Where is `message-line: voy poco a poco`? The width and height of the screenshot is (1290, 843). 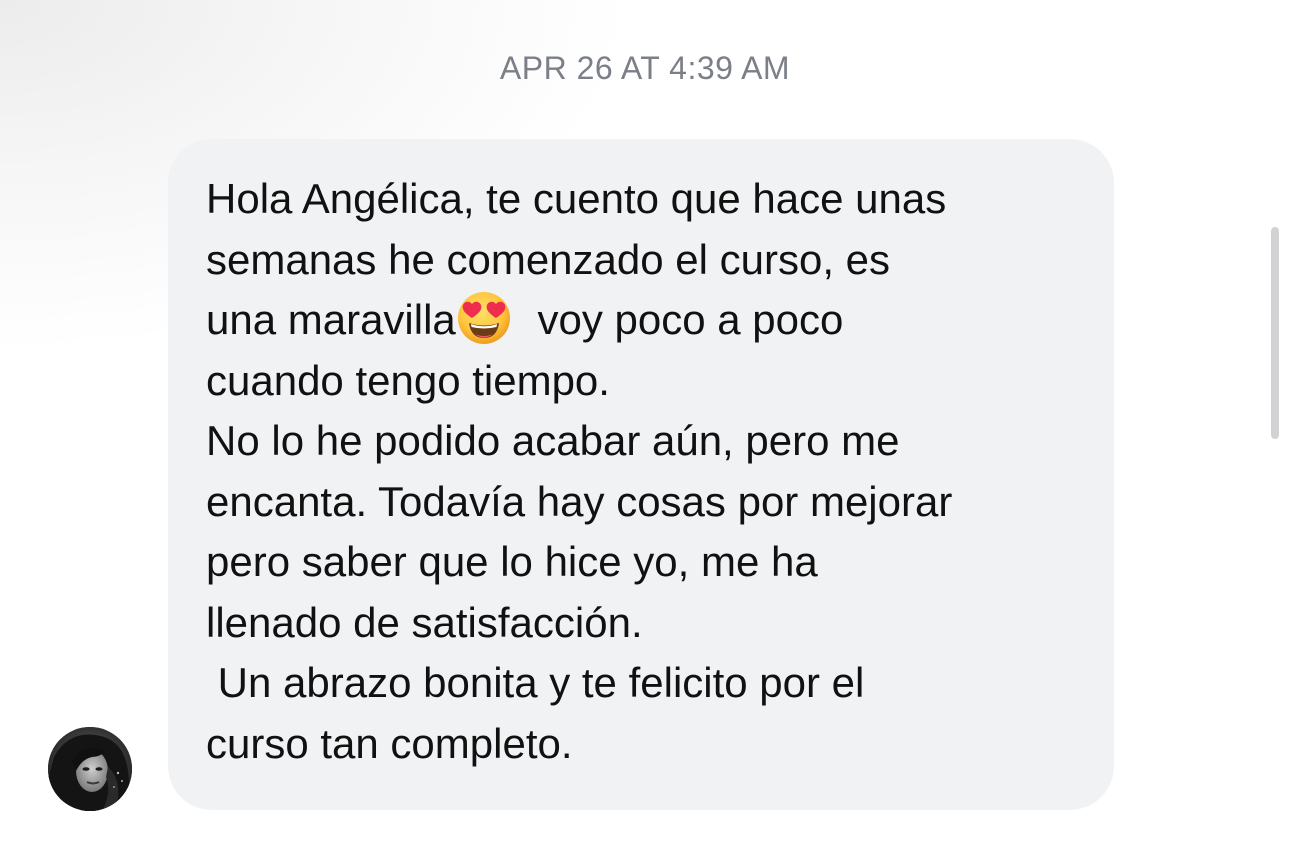
message-line: voy poco a poco is located at coordinates (684, 319).